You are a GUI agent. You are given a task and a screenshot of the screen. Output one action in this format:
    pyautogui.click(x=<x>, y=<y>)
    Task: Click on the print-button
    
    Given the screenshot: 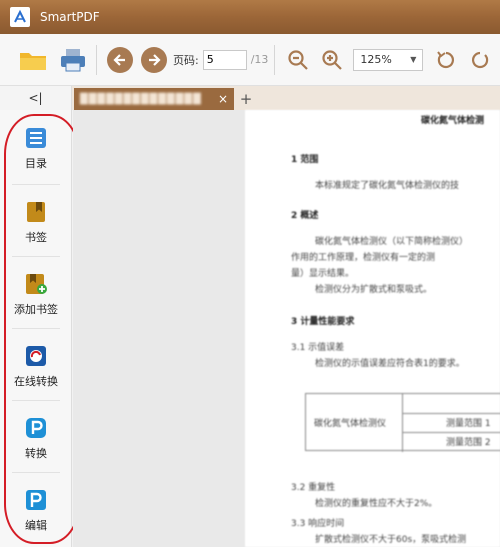 What is the action you would take?
    pyautogui.click(x=73, y=60)
    